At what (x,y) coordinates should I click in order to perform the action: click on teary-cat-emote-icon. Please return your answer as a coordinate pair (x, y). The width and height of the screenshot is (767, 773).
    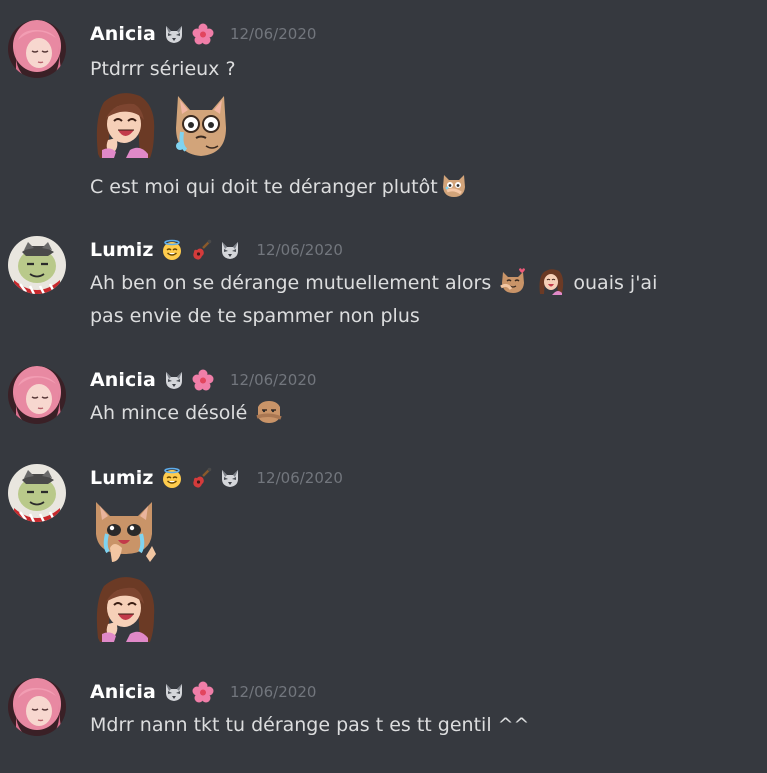
    Looking at the image, I should click on (125, 531).